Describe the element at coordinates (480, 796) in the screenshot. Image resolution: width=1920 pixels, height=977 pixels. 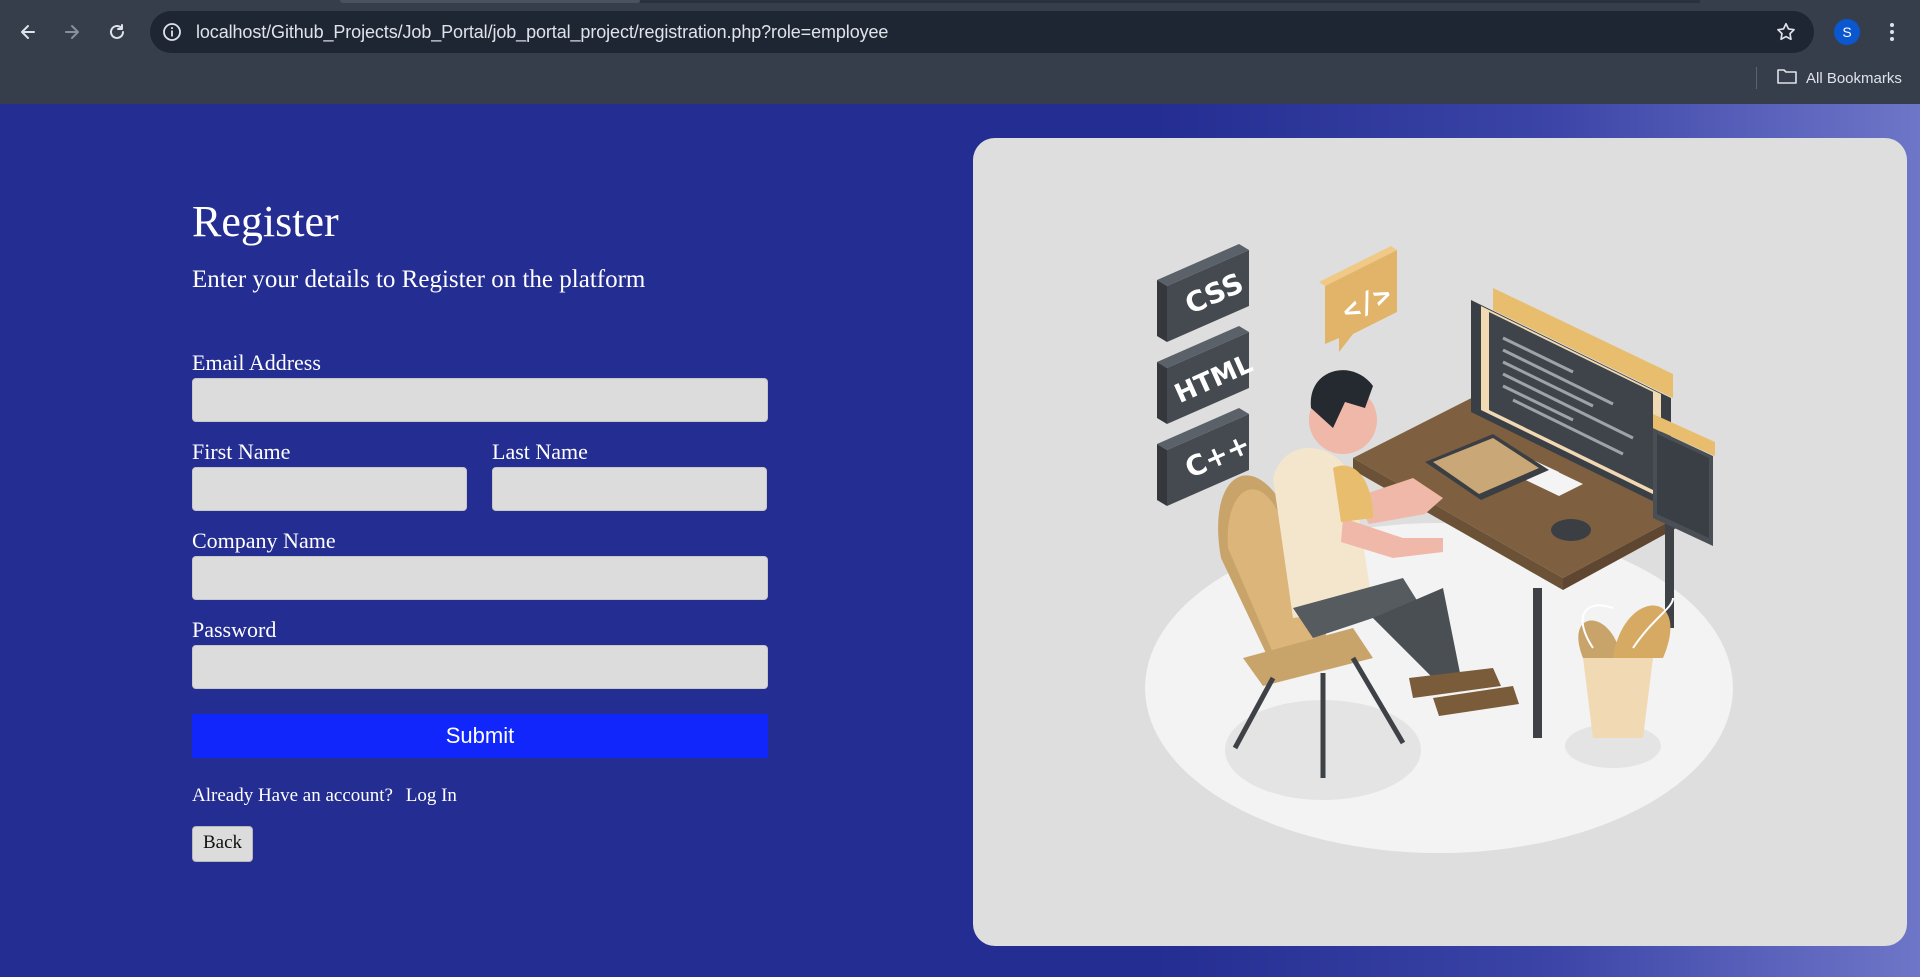
I see `login-prompt: Already Have an account? Log In` at that location.